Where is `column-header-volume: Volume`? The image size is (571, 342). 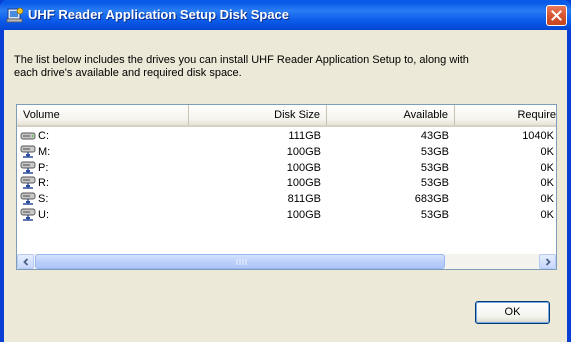
column-header-volume: Volume is located at coordinates (103, 115).